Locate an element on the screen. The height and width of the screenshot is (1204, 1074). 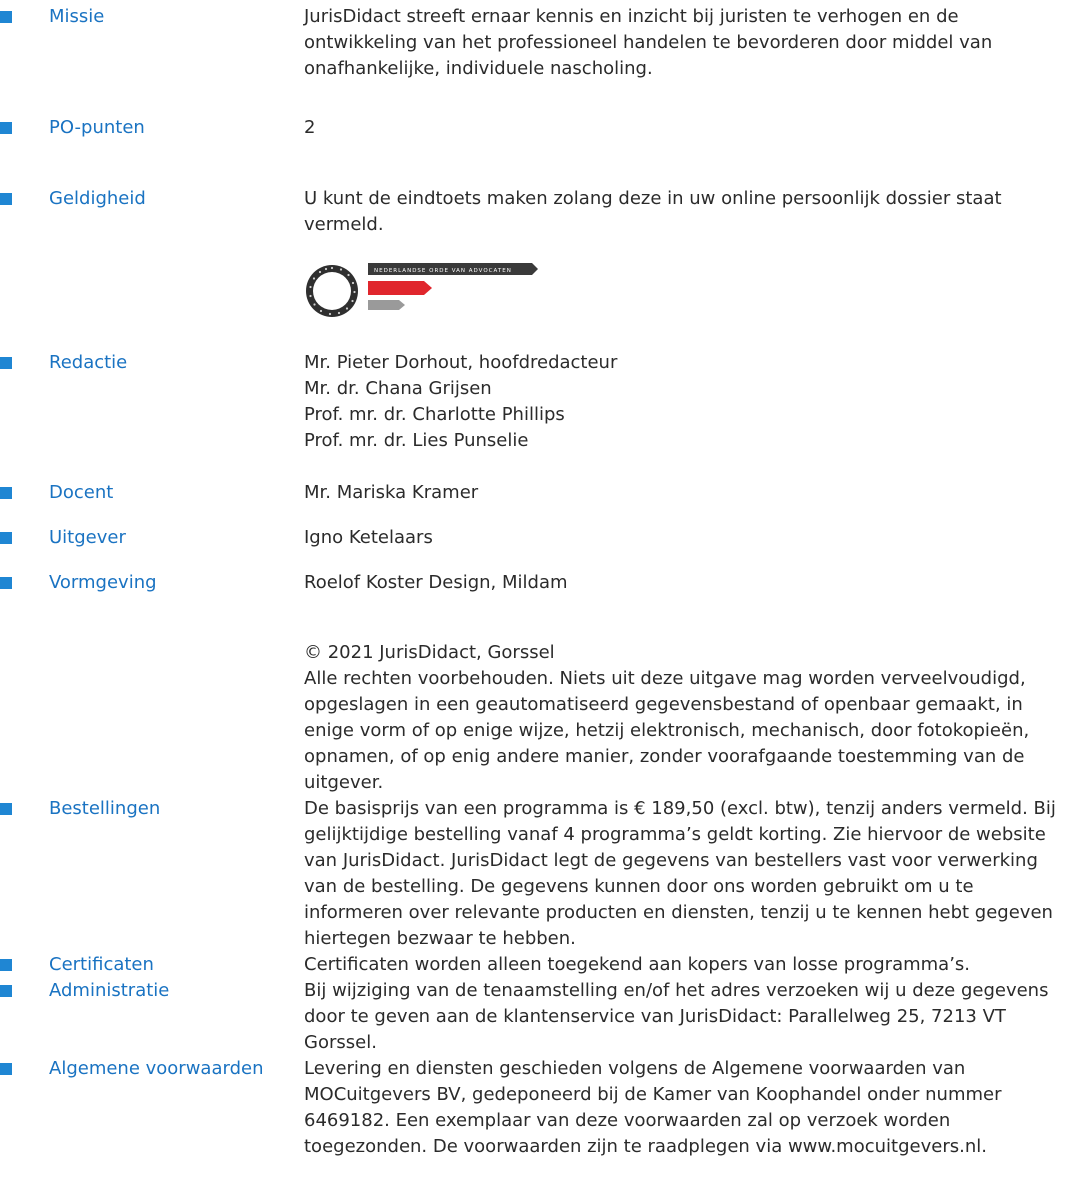
editor-name: Mr. Pieter Dorhout, hoofdredacteur is located at coordinates (461, 362).